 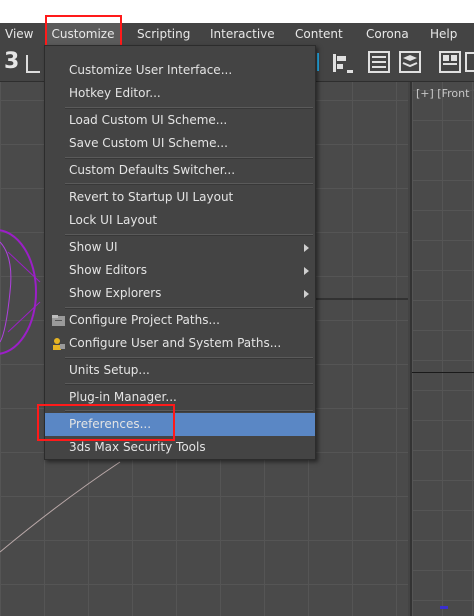 What do you see at coordinates (108, 270) in the screenshot?
I see `menu-item-label: Show Editors` at bounding box center [108, 270].